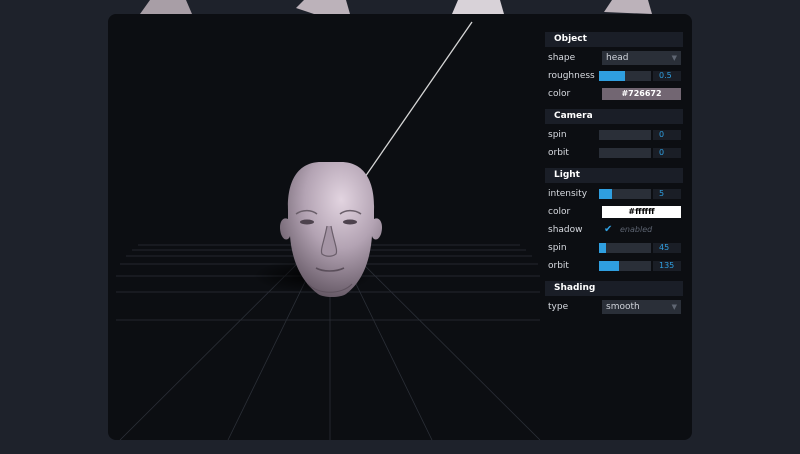  What do you see at coordinates (641, 58) in the screenshot?
I see `object-shape-select: head ▼` at bounding box center [641, 58].